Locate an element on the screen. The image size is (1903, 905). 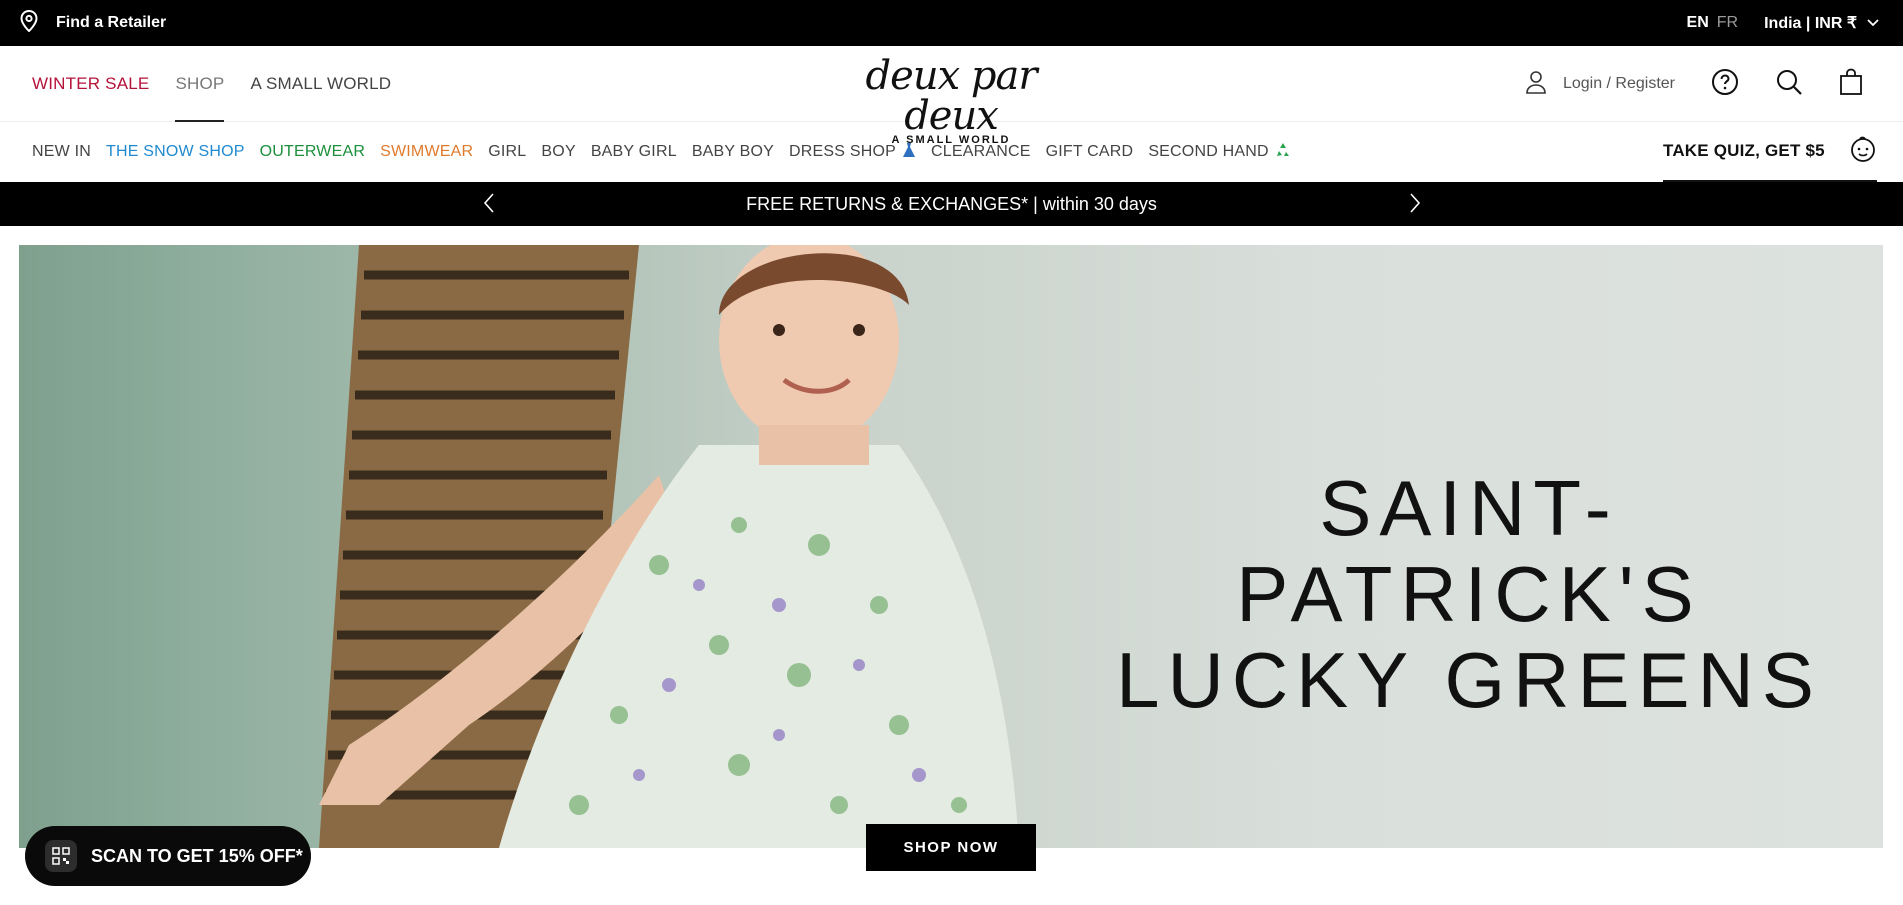
cat-second-hand: SECOND HAND is located at coordinates (1219, 152).